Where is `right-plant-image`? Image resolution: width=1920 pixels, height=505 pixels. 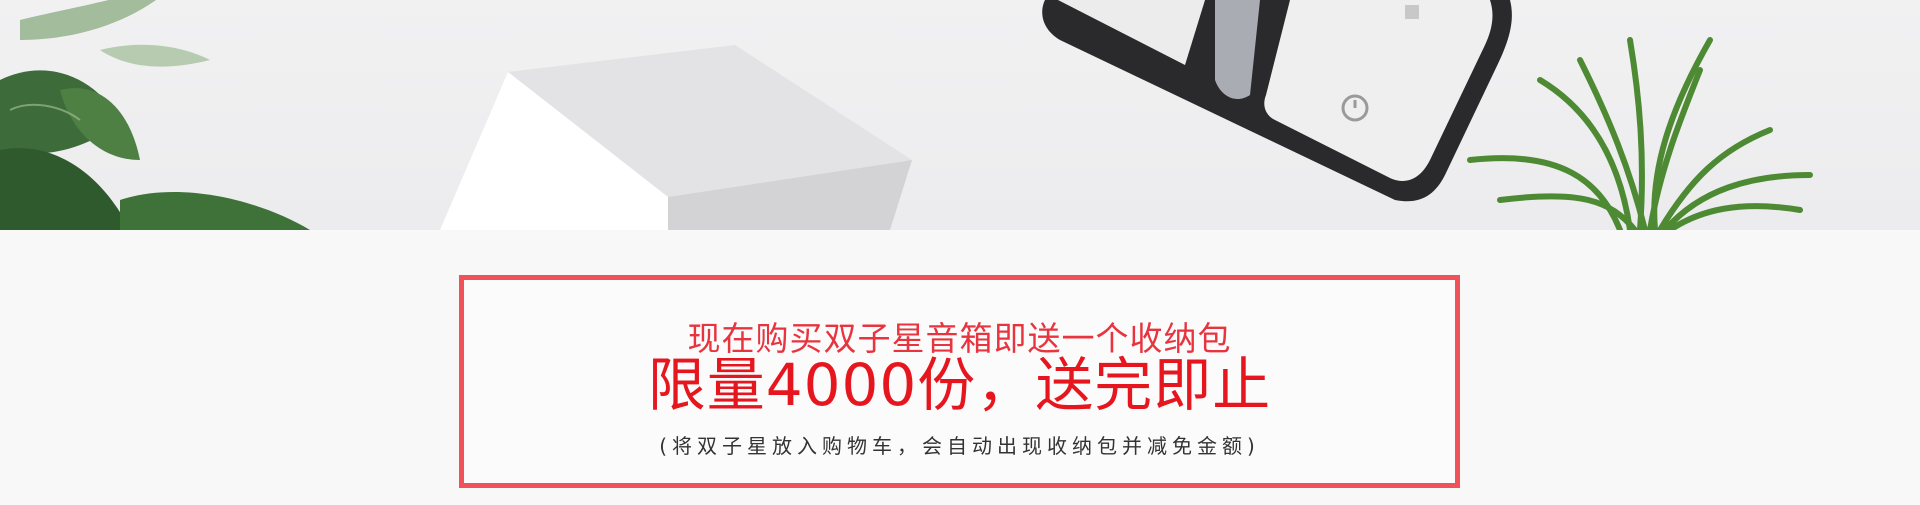 right-plant-image is located at coordinates (1640, 133).